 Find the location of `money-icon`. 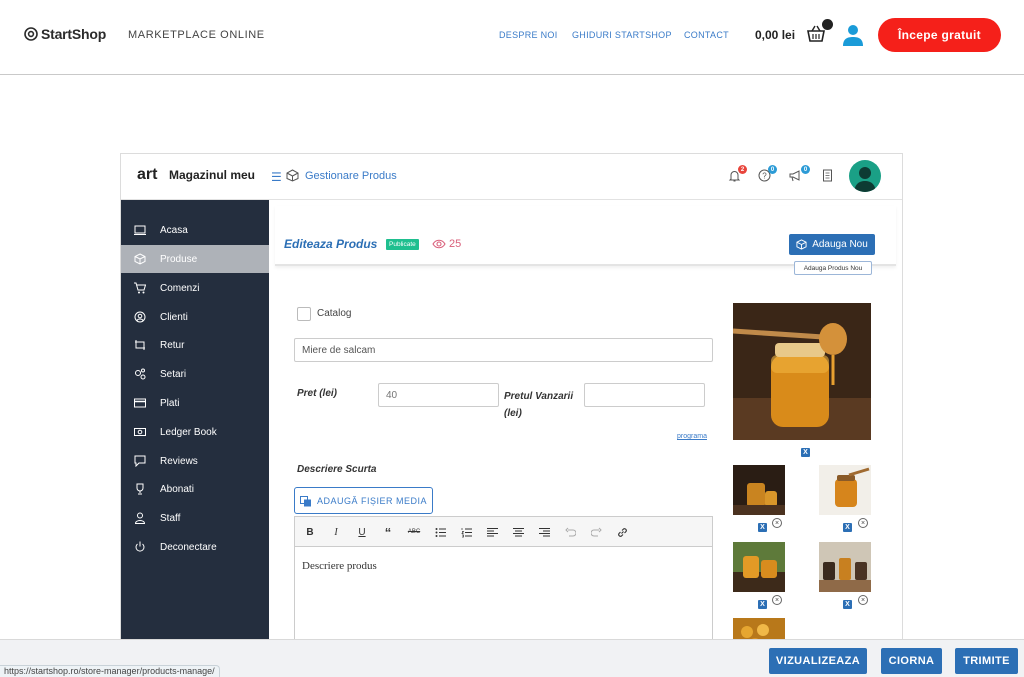

money-icon is located at coordinates (140, 432).